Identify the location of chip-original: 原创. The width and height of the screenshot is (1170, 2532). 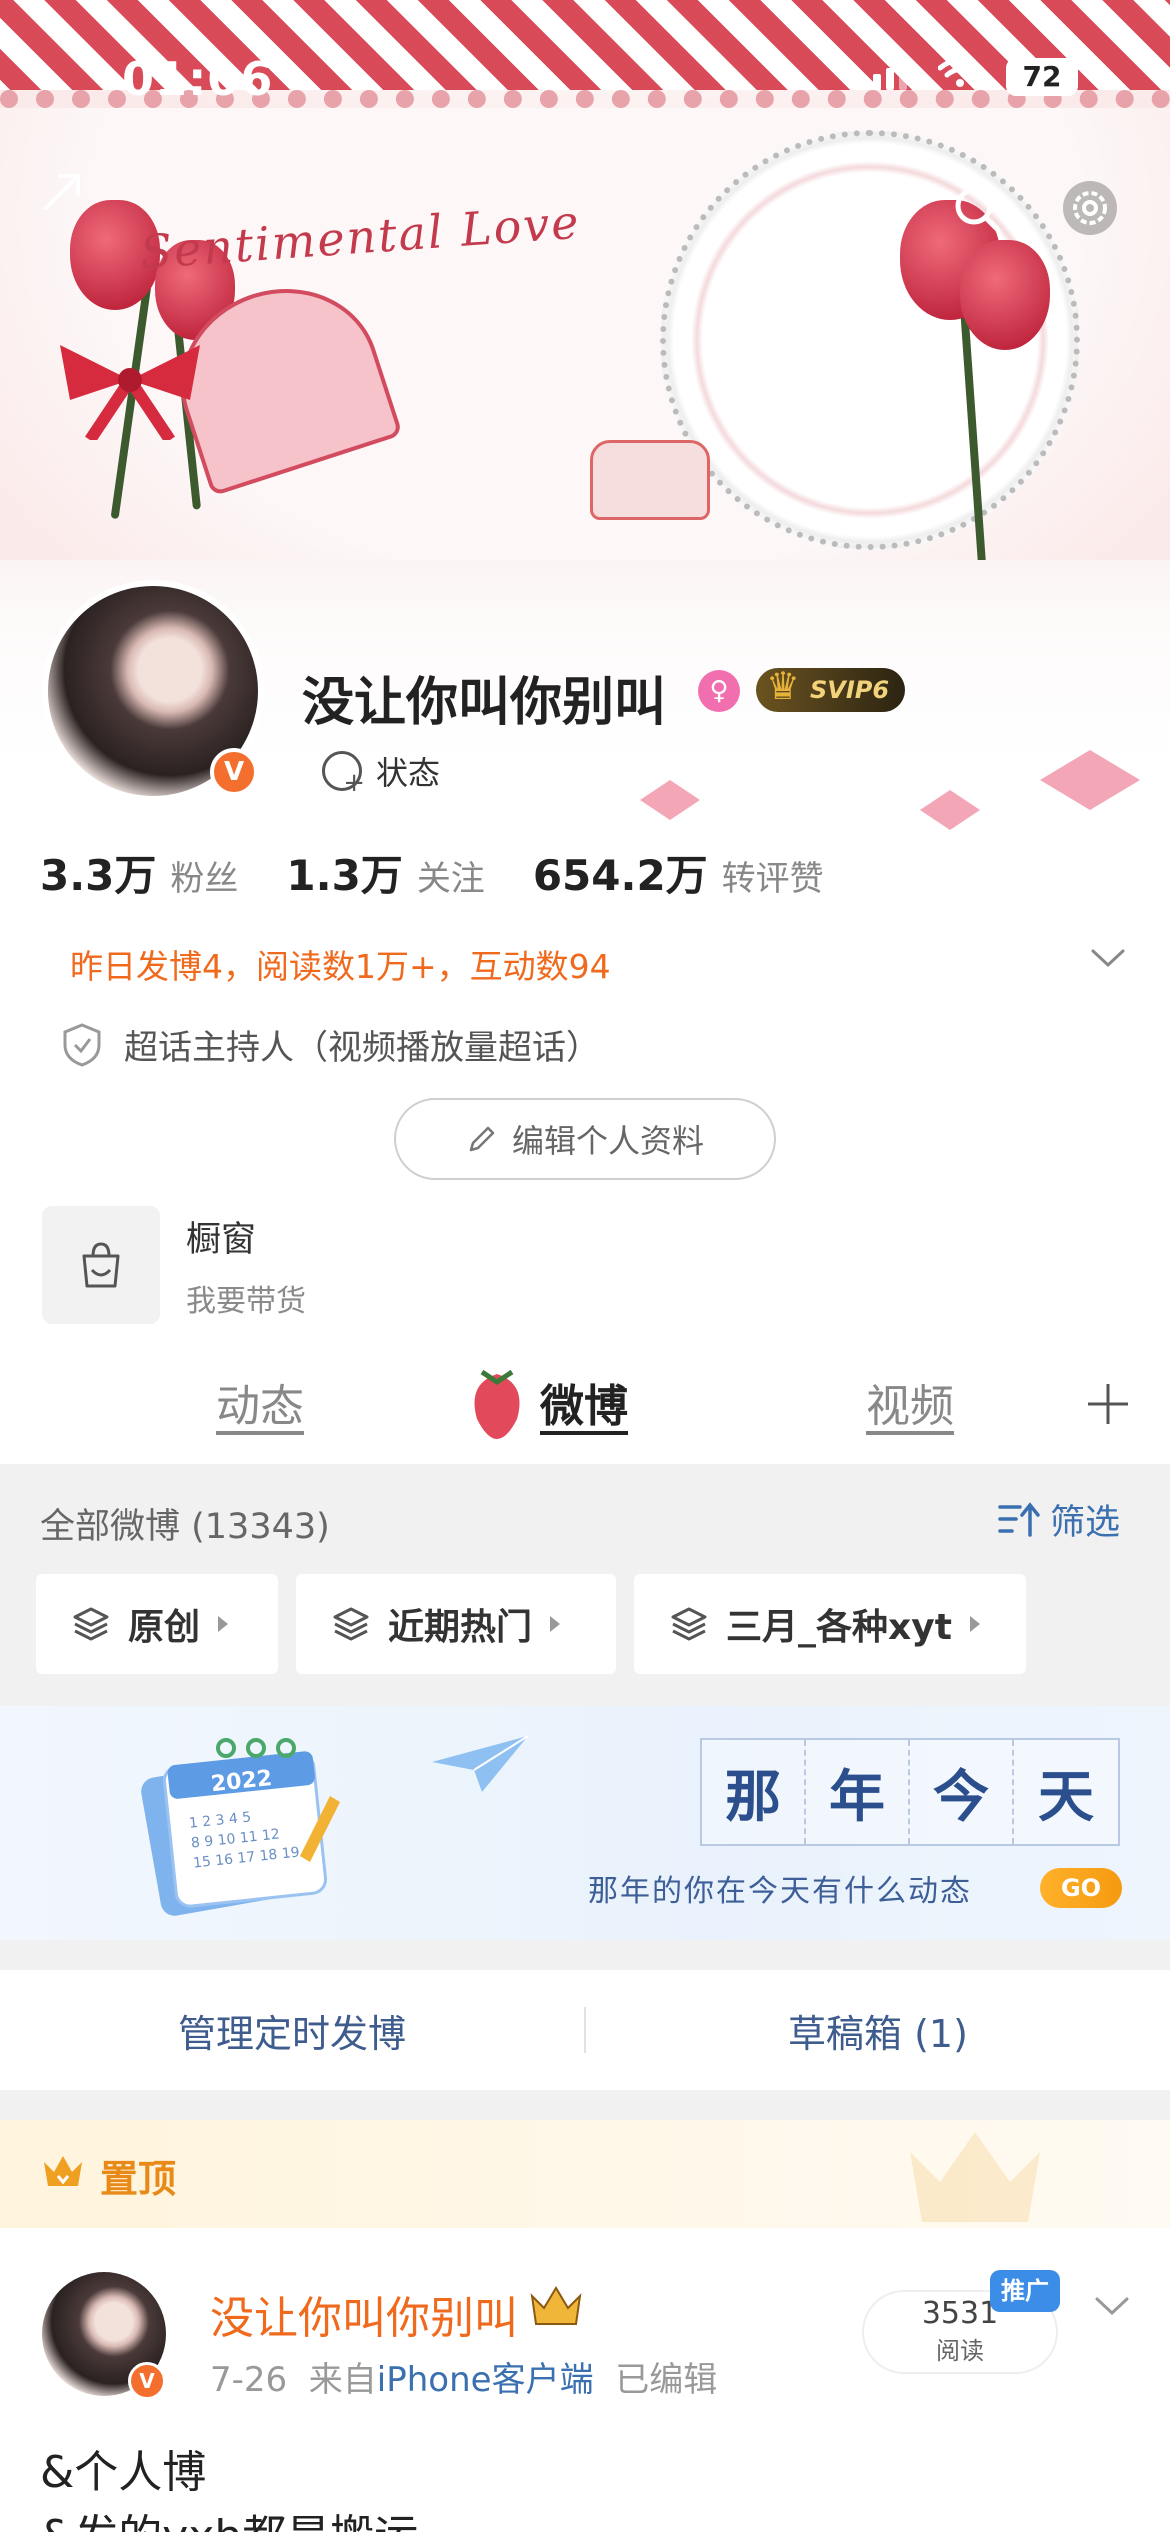
(157, 1624).